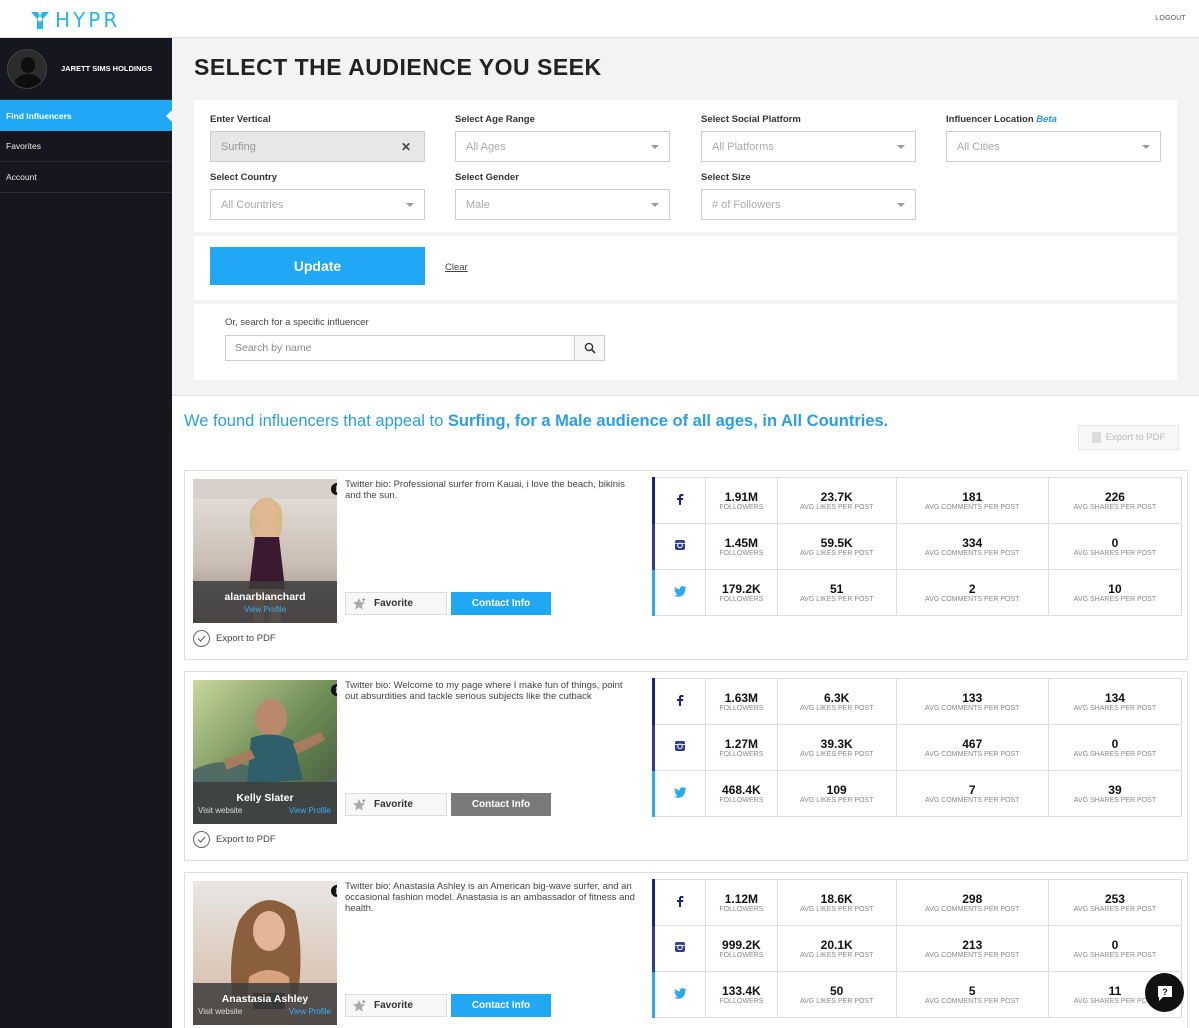  Describe the element at coordinates (86, 177) in the screenshot. I see `sidebar-item-account: Account` at that location.